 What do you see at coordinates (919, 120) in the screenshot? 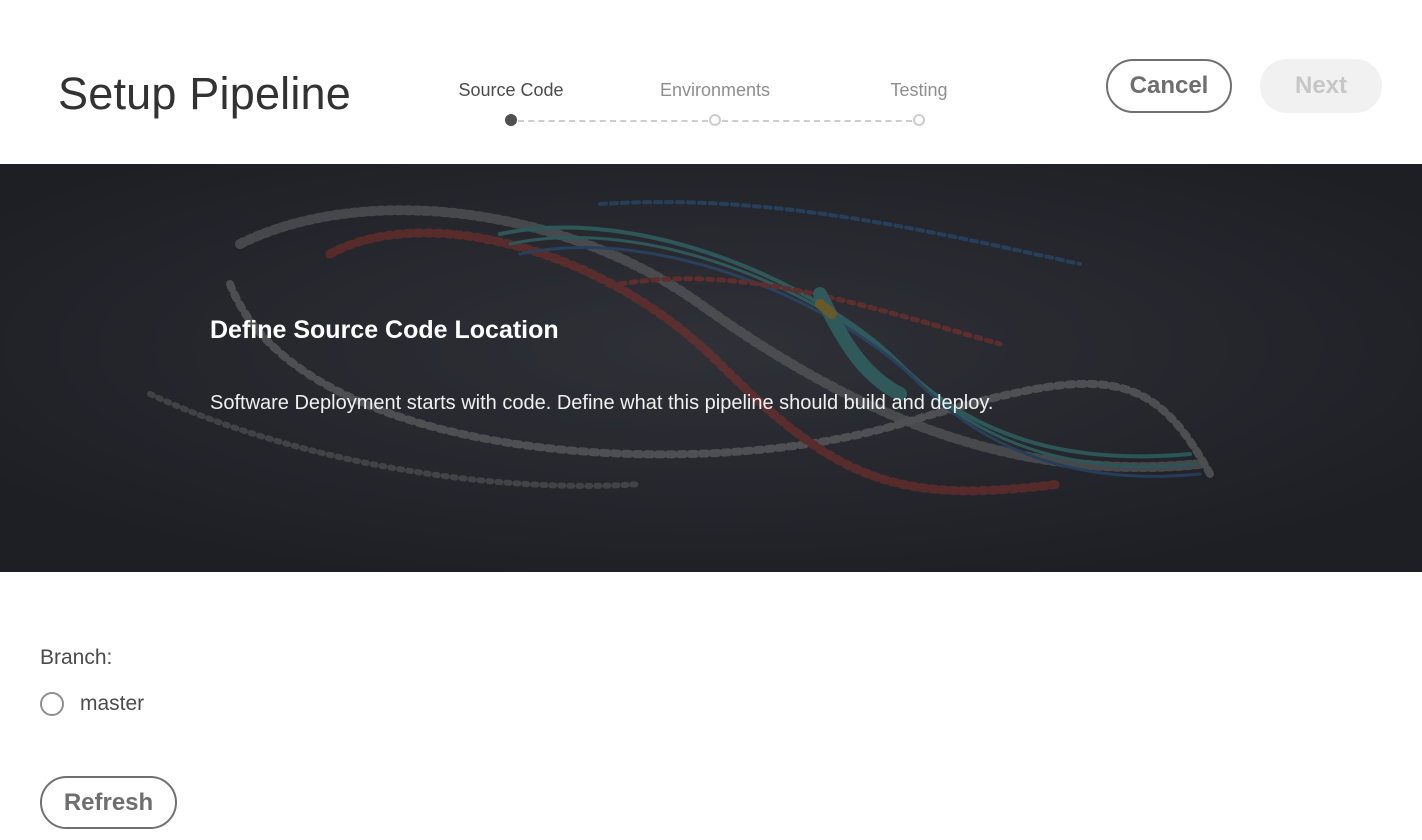
I see `step-indicator-testing` at bounding box center [919, 120].